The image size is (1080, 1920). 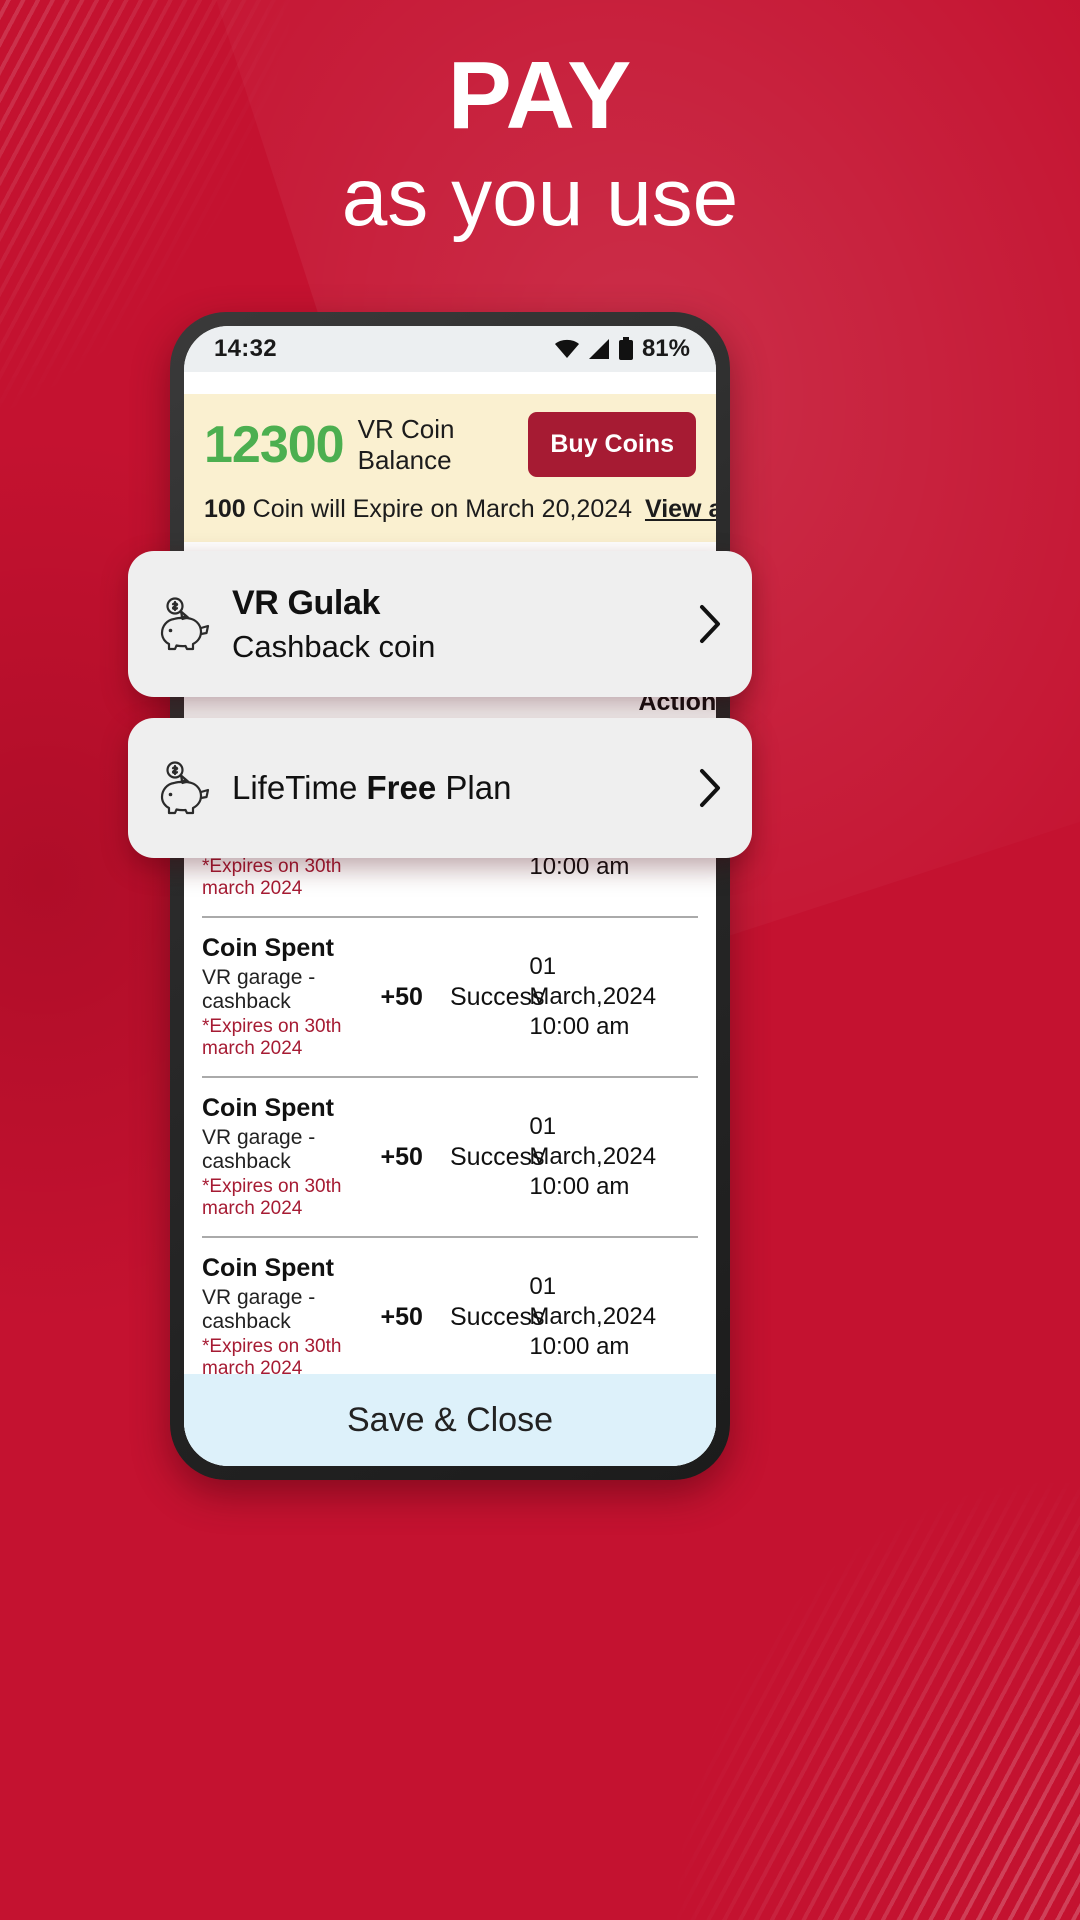 I want to click on vr-gulak-text: VR Gulak Cashback coin, so click(x=462, y=624).